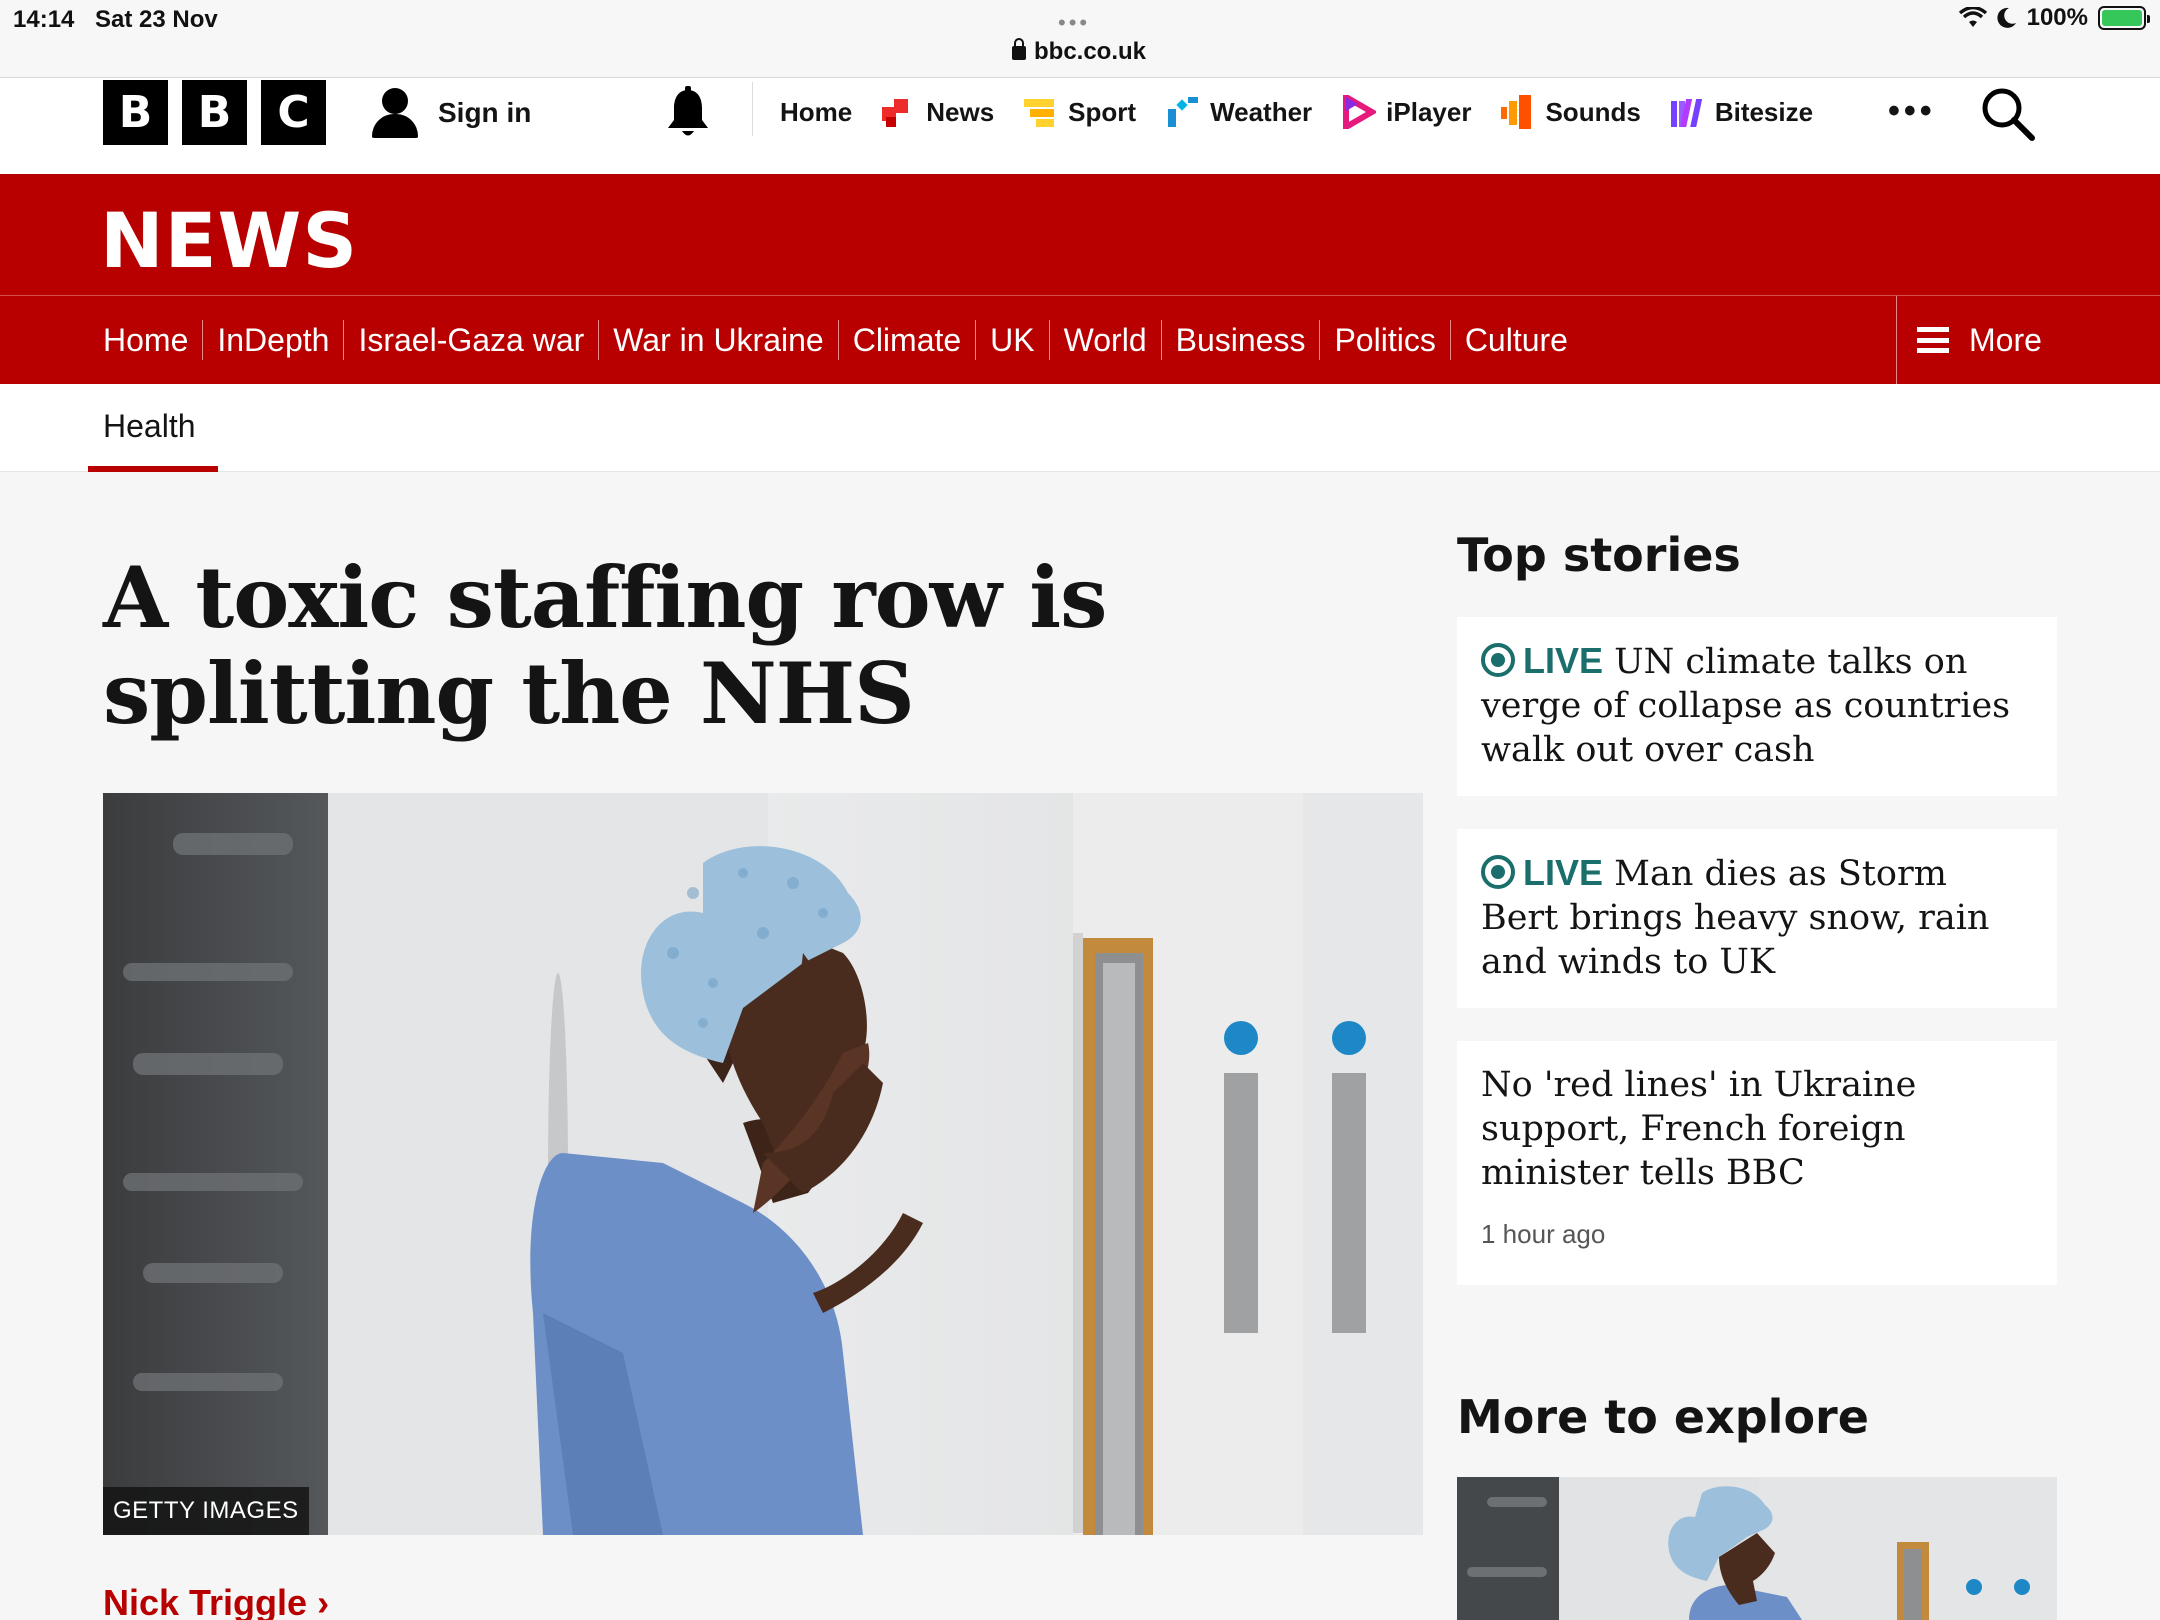 The image size is (2160, 1620). I want to click on ios-status-bar: 14:14 Sat 23 Nov ••• bbc.co.uk 100%, so click(1080, 39).